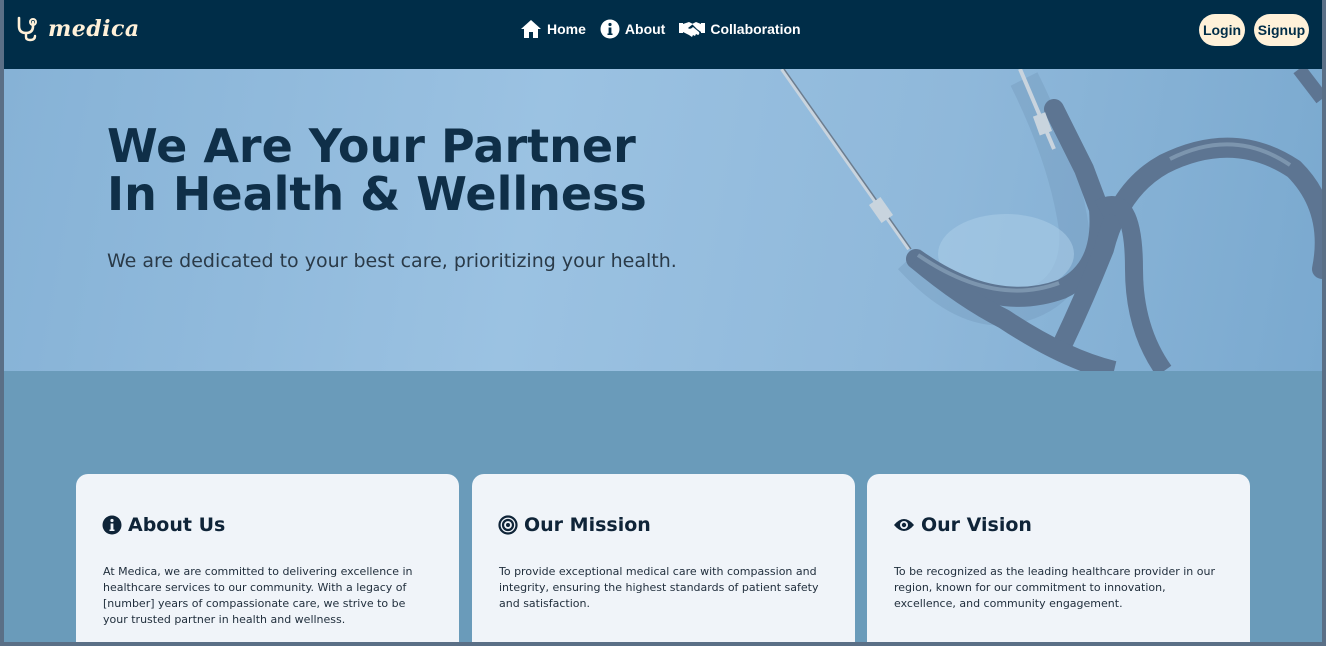 The height and width of the screenshot is (646, 1326). Describe the element at coordinates (976, 525) in the screenshot. I see `card-title: Our Vision` at that location.